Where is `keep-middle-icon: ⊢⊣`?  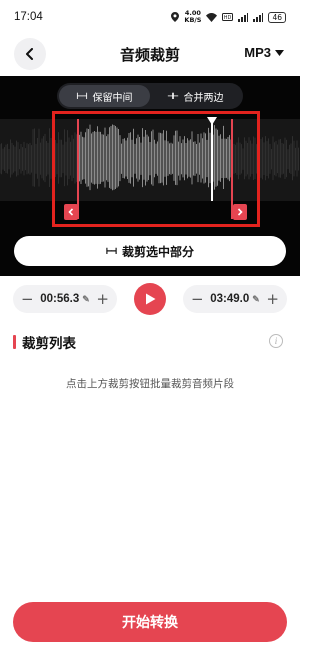
keep-middle-icon: ⊢⊣ is located at coordinates (81, 96).